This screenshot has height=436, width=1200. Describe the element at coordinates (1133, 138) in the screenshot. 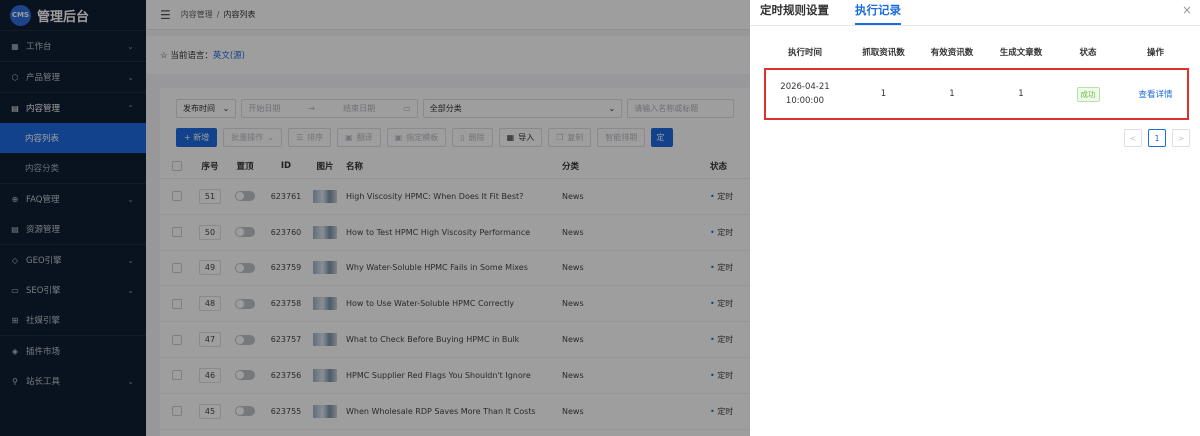

I see `prev-page-button: <` at that location.